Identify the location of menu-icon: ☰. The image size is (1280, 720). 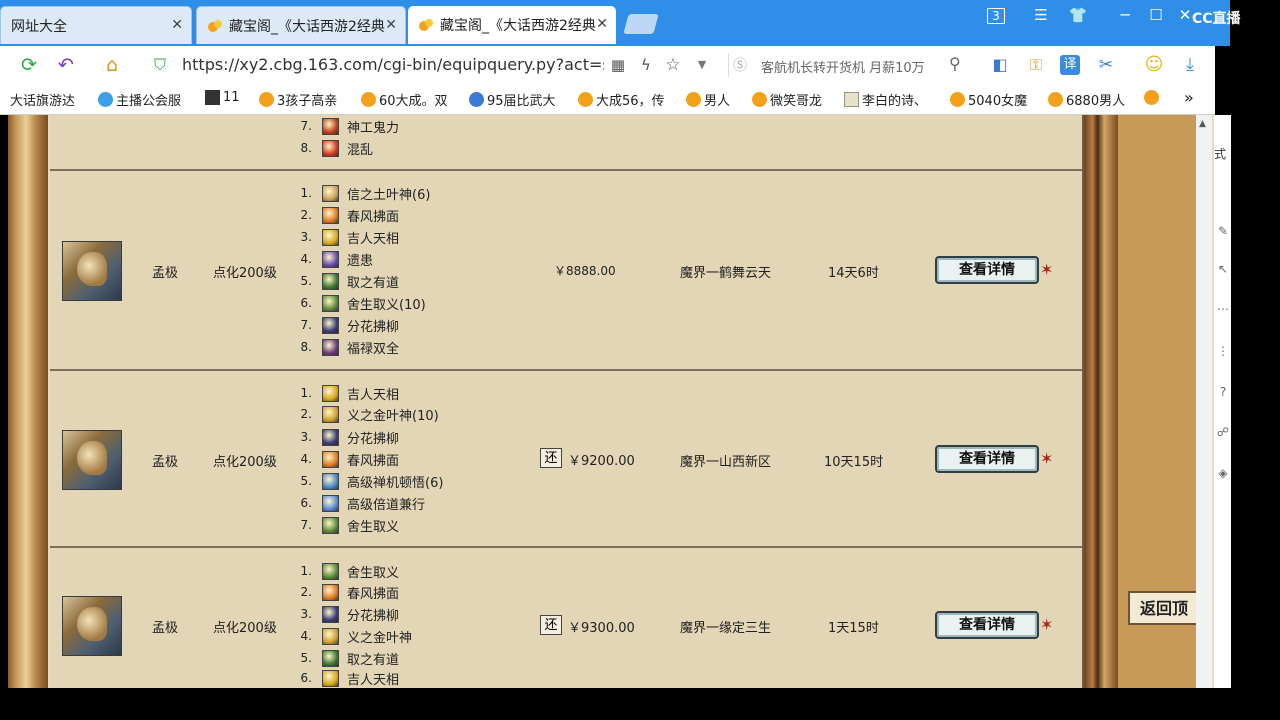
(1041, 15).